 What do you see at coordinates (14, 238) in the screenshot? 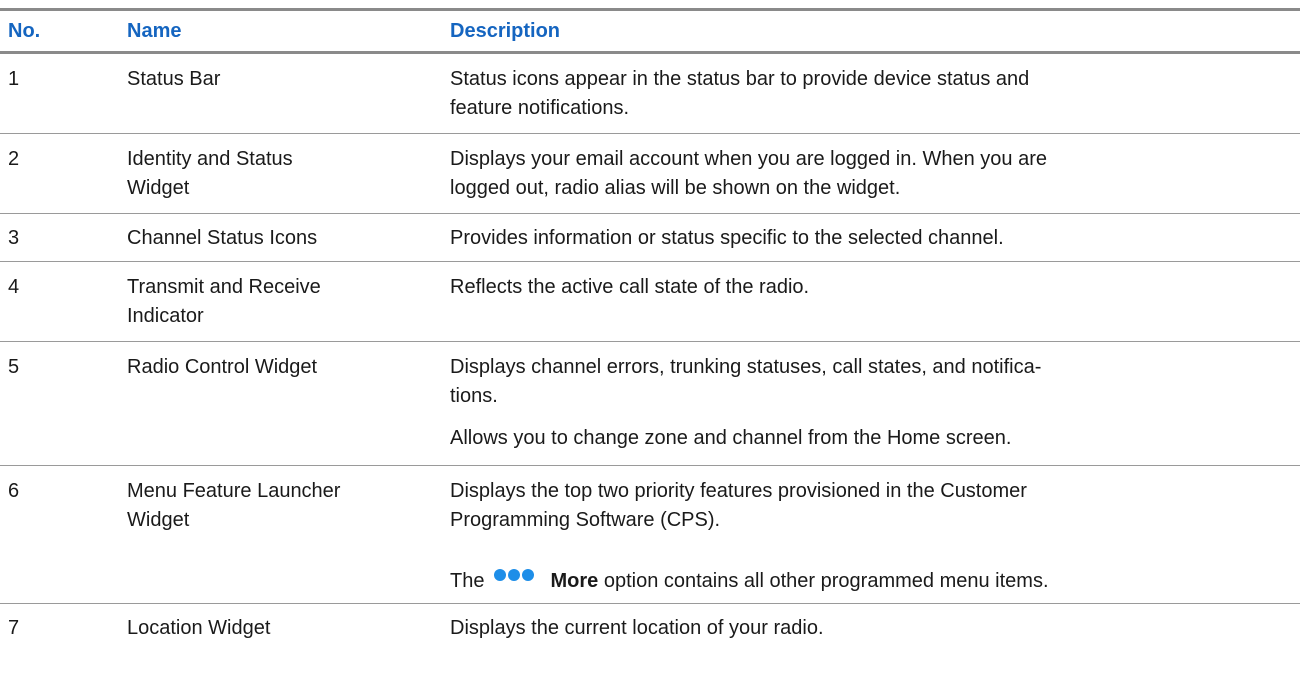
I see `row-no: 3` at bounding box center [14, 238].